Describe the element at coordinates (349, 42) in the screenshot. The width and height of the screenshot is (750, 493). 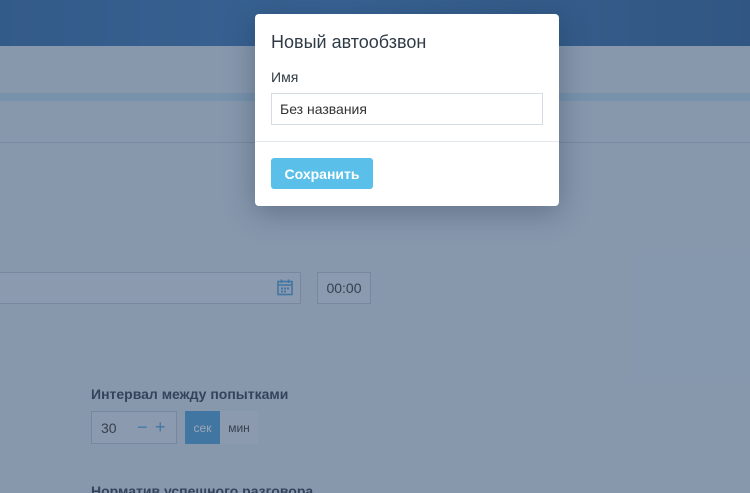
I see `dialog-title: Новый автообзвон` at that location.